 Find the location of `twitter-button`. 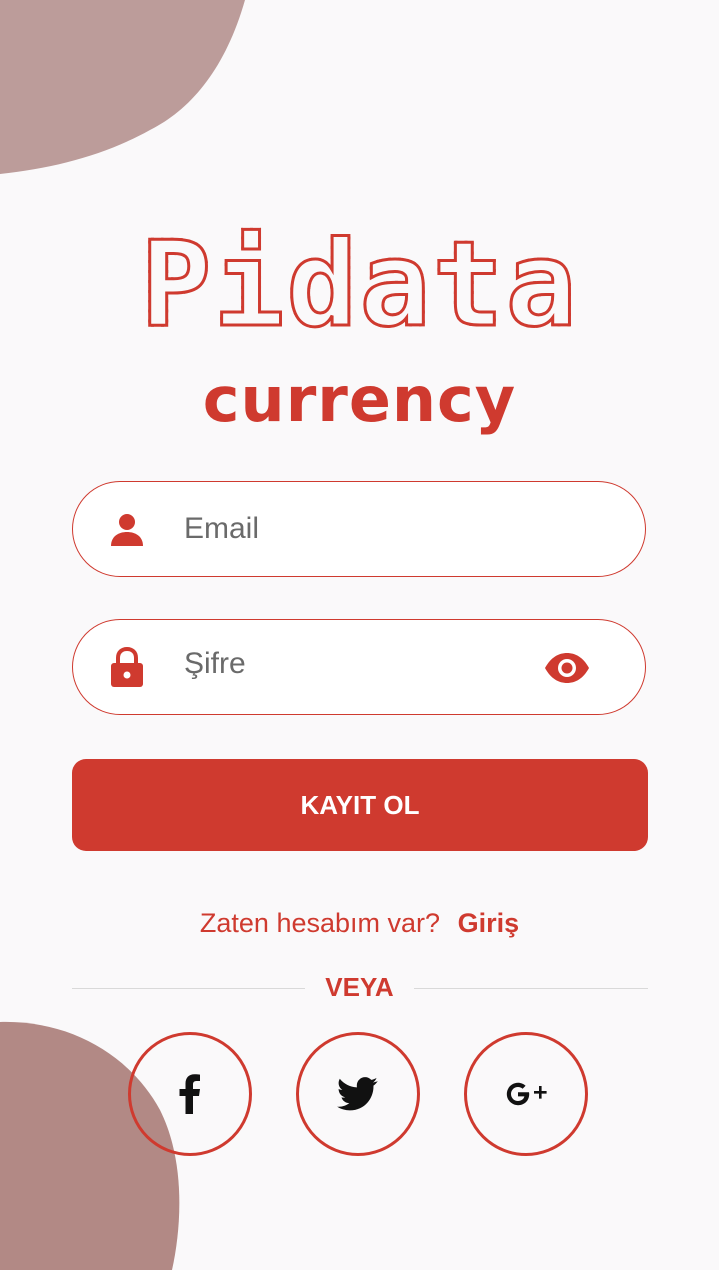

twitter-button is located at coordinates (358, 1094).